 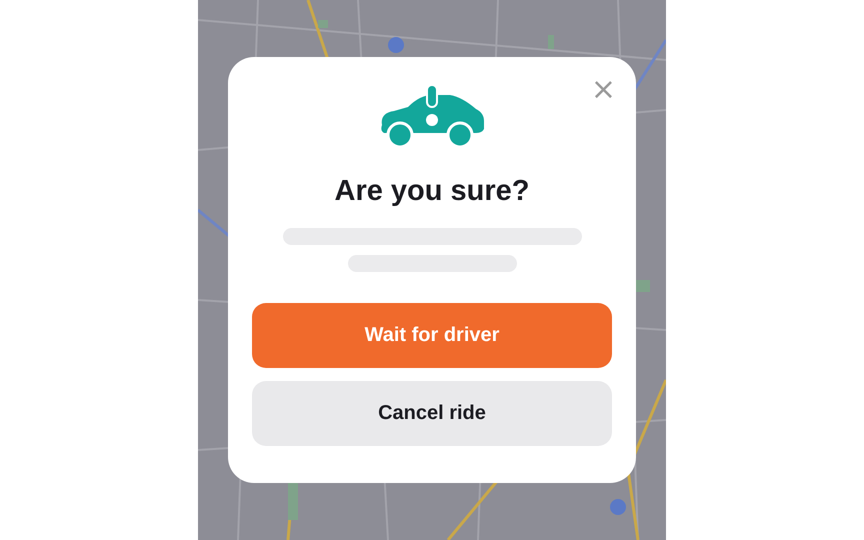 I want to click on close-button: ×, so click(x=603, y=90).